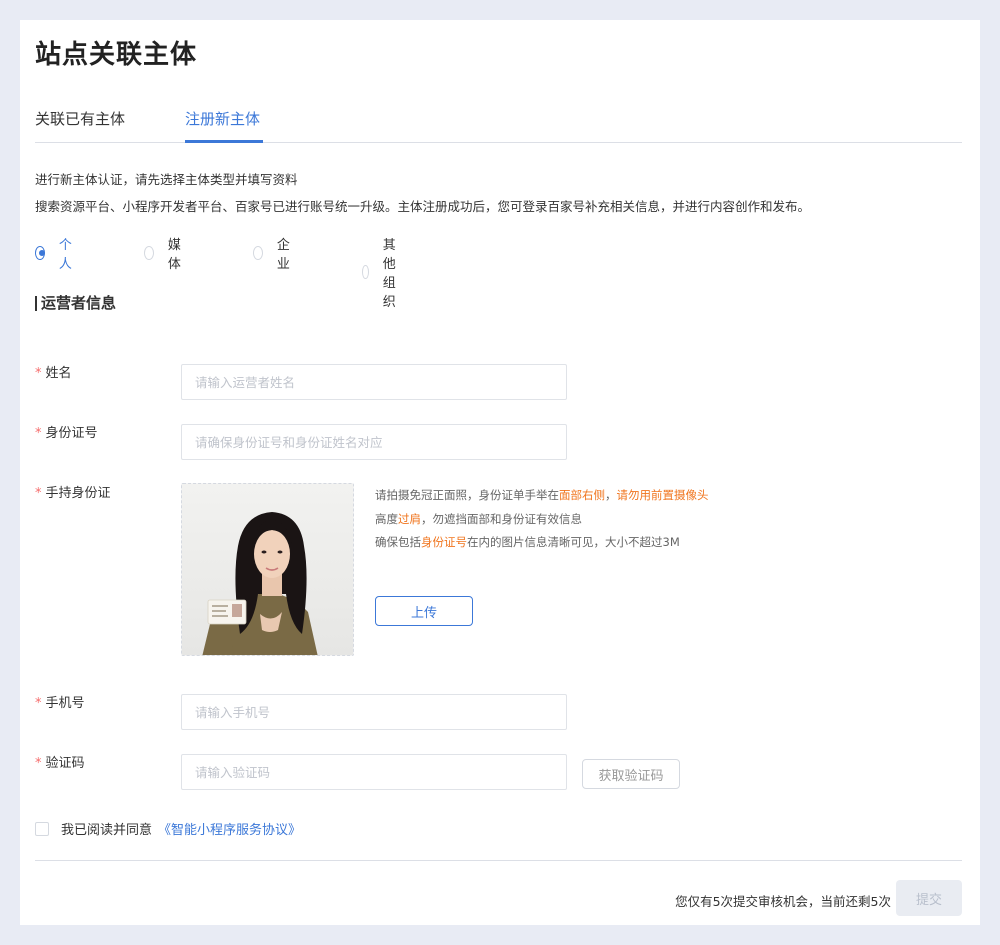 Image resolution: width=1000 pixels, height=945 pixels. Describe the element at coordinates (501, 519) in the screenshot. I see `hint-text: ，勿遮挡面部和身份证有效信息` at that location.